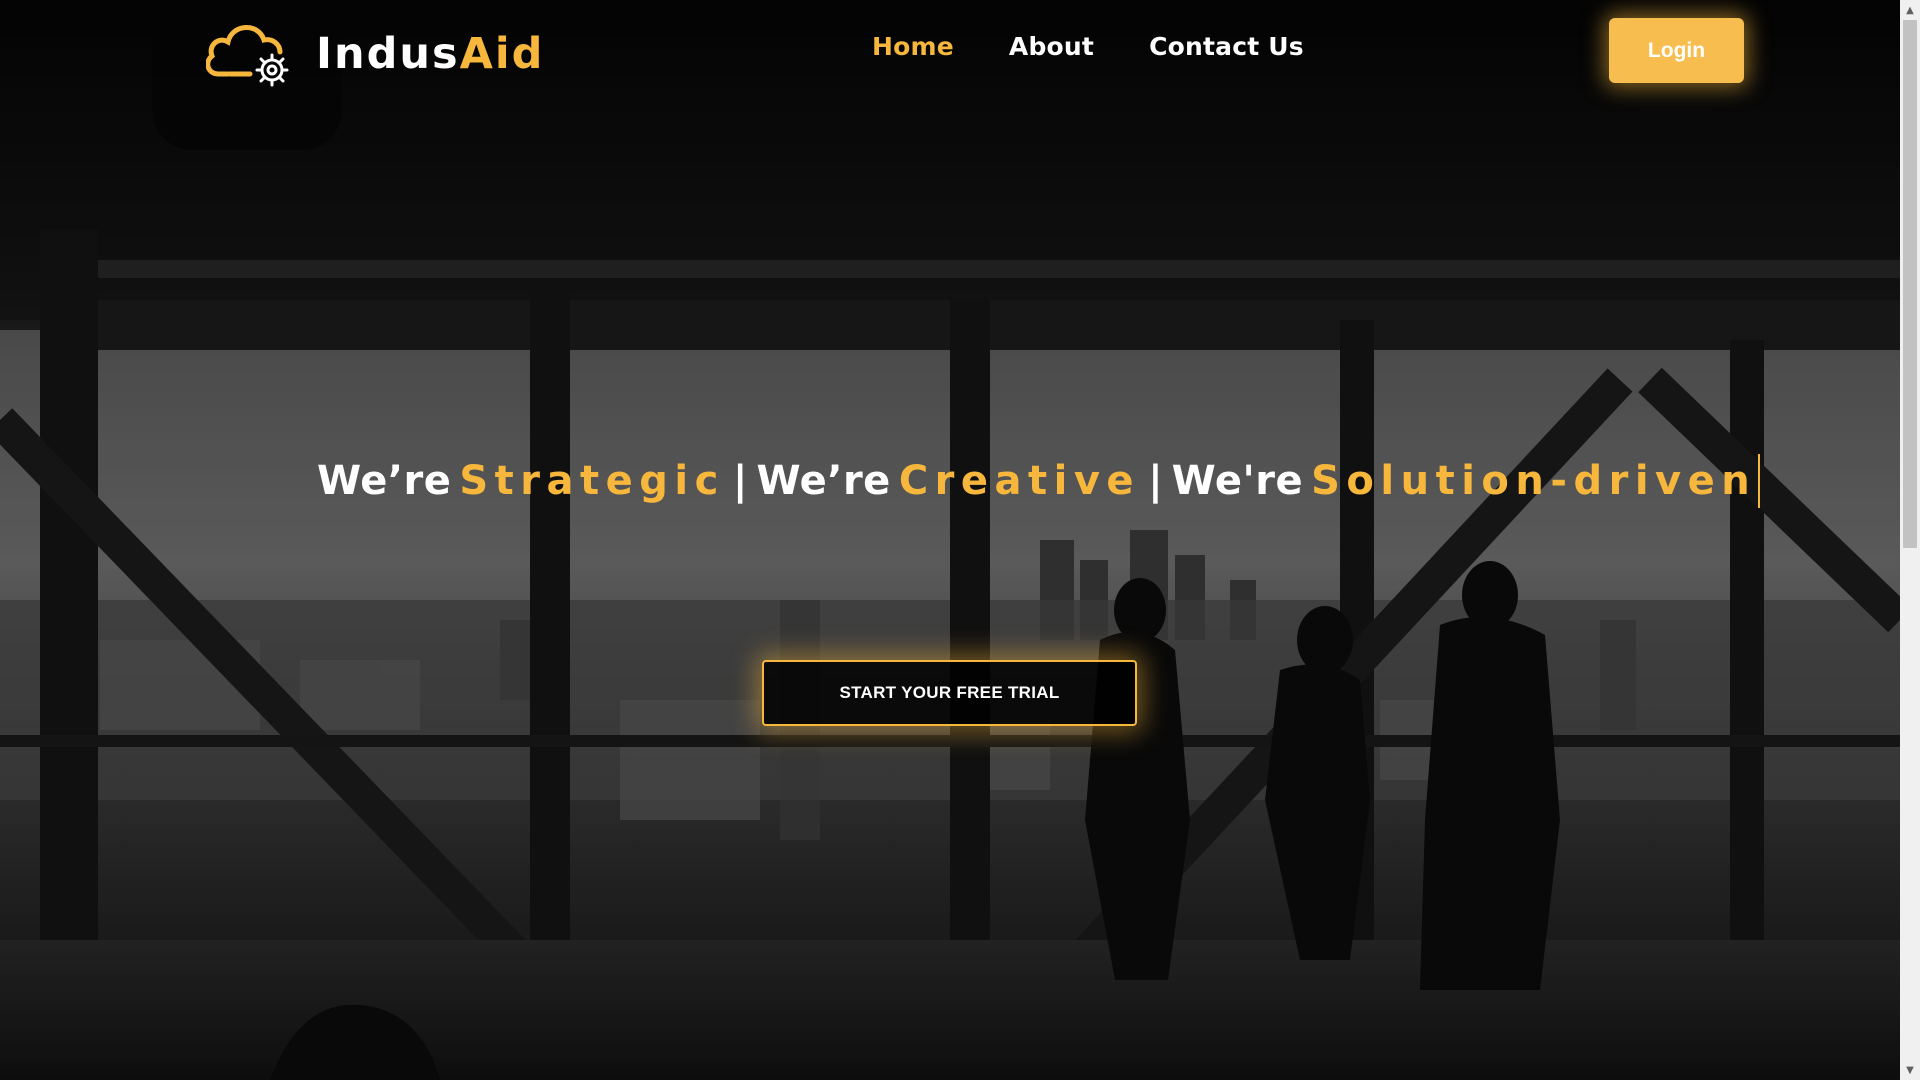 The width and height of the screenshot is (1920, 1080). What do you see at coordinates (502, 54) in the screenshot?
I see `brand-name-part2: Aid` at bounding box center [502, 54].